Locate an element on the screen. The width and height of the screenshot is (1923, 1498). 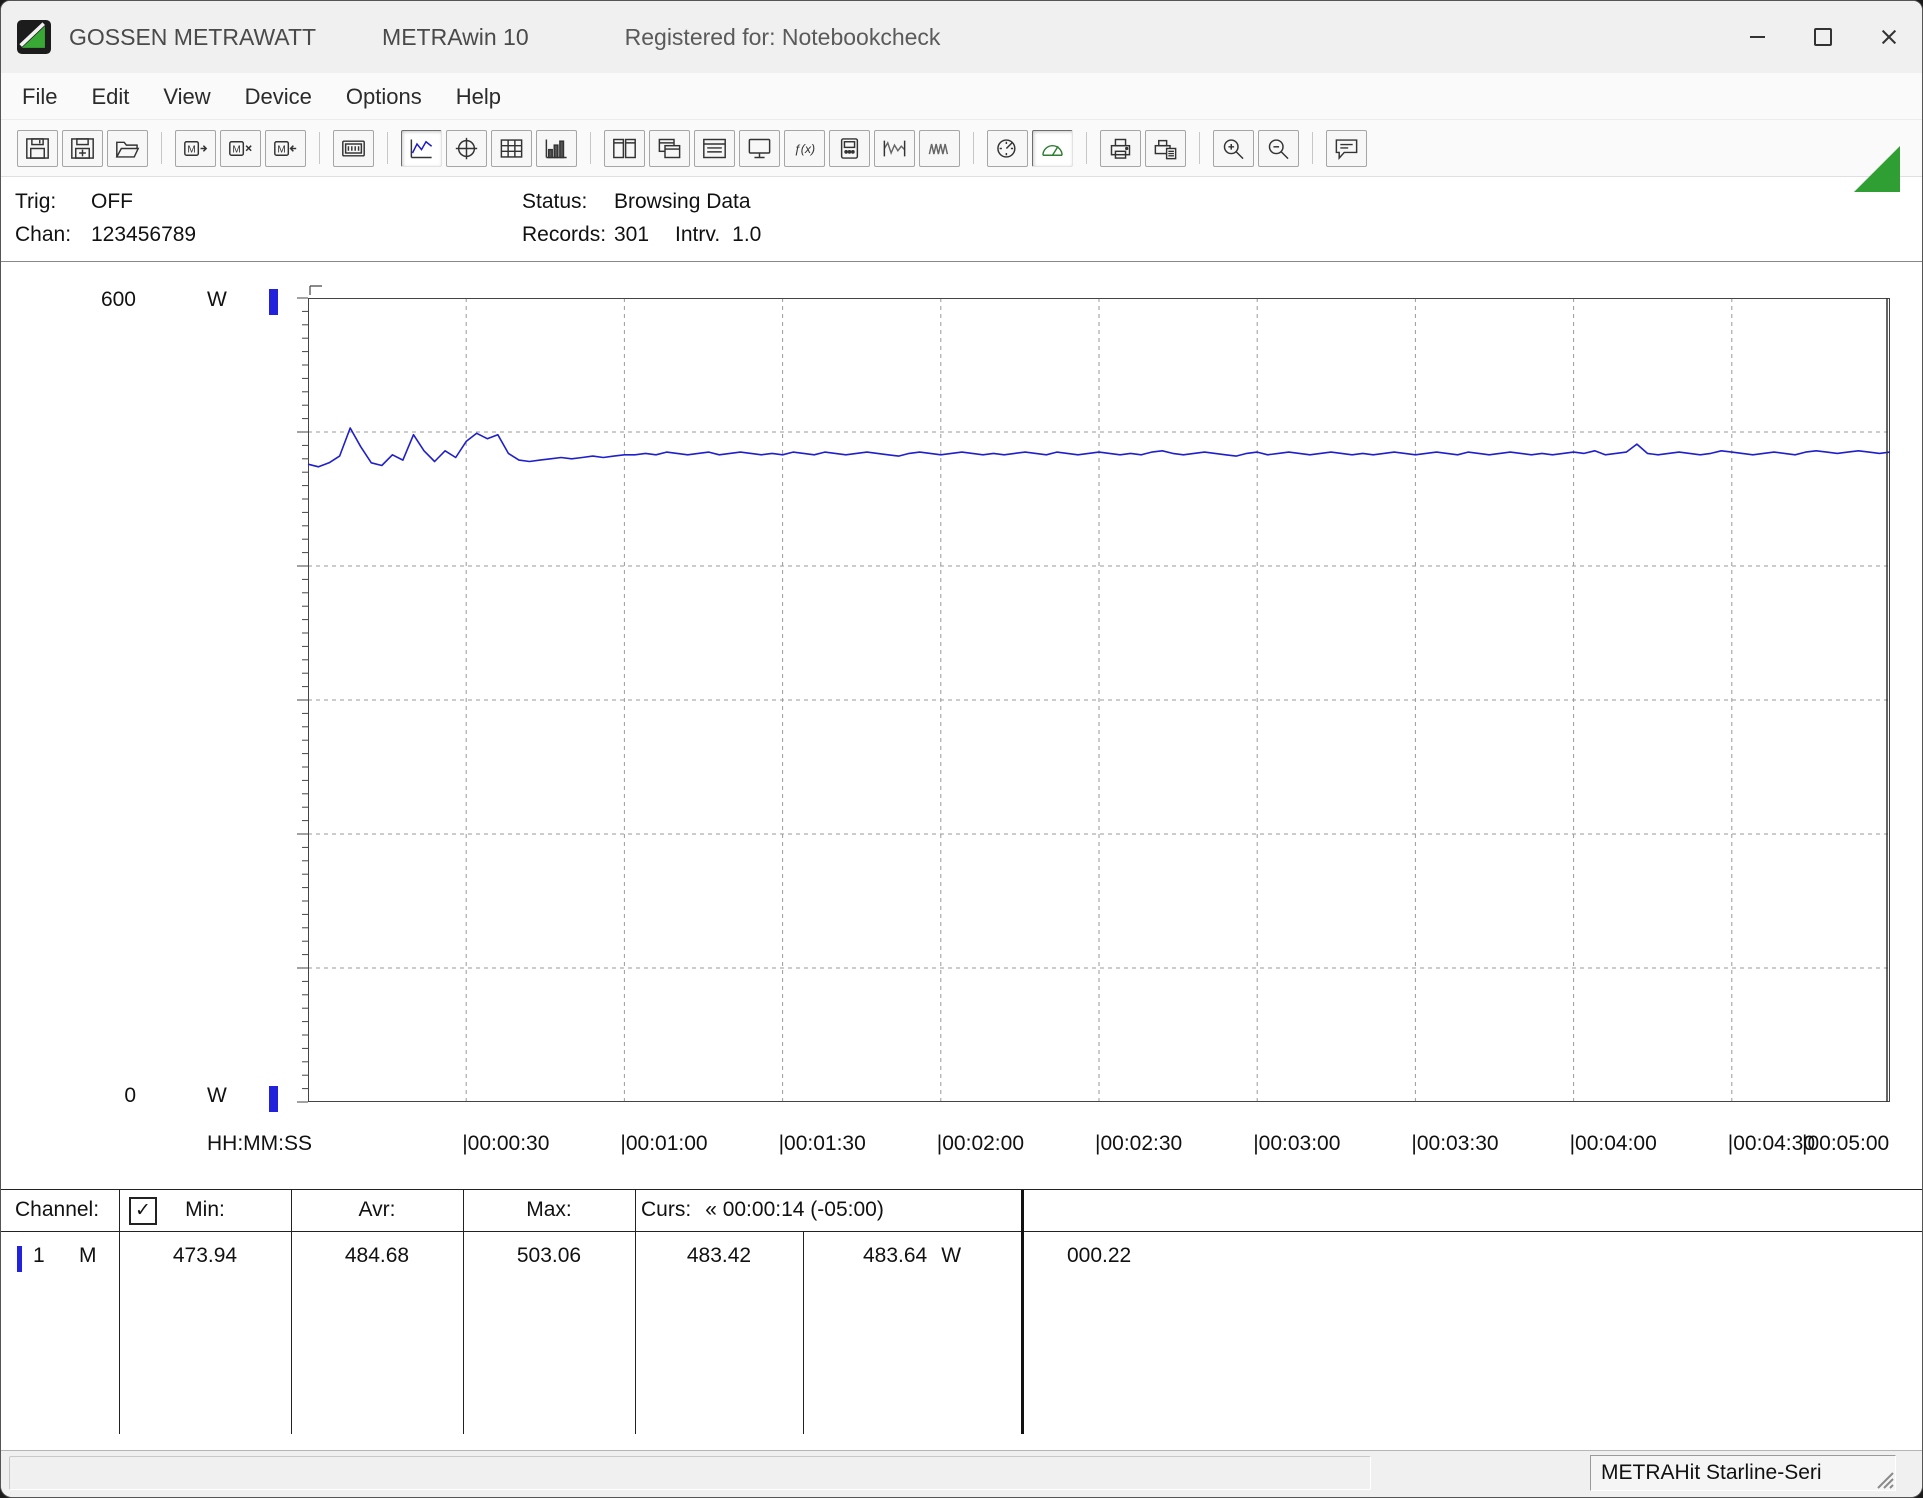
save-measurement-button is located at coordinates (37, 148).